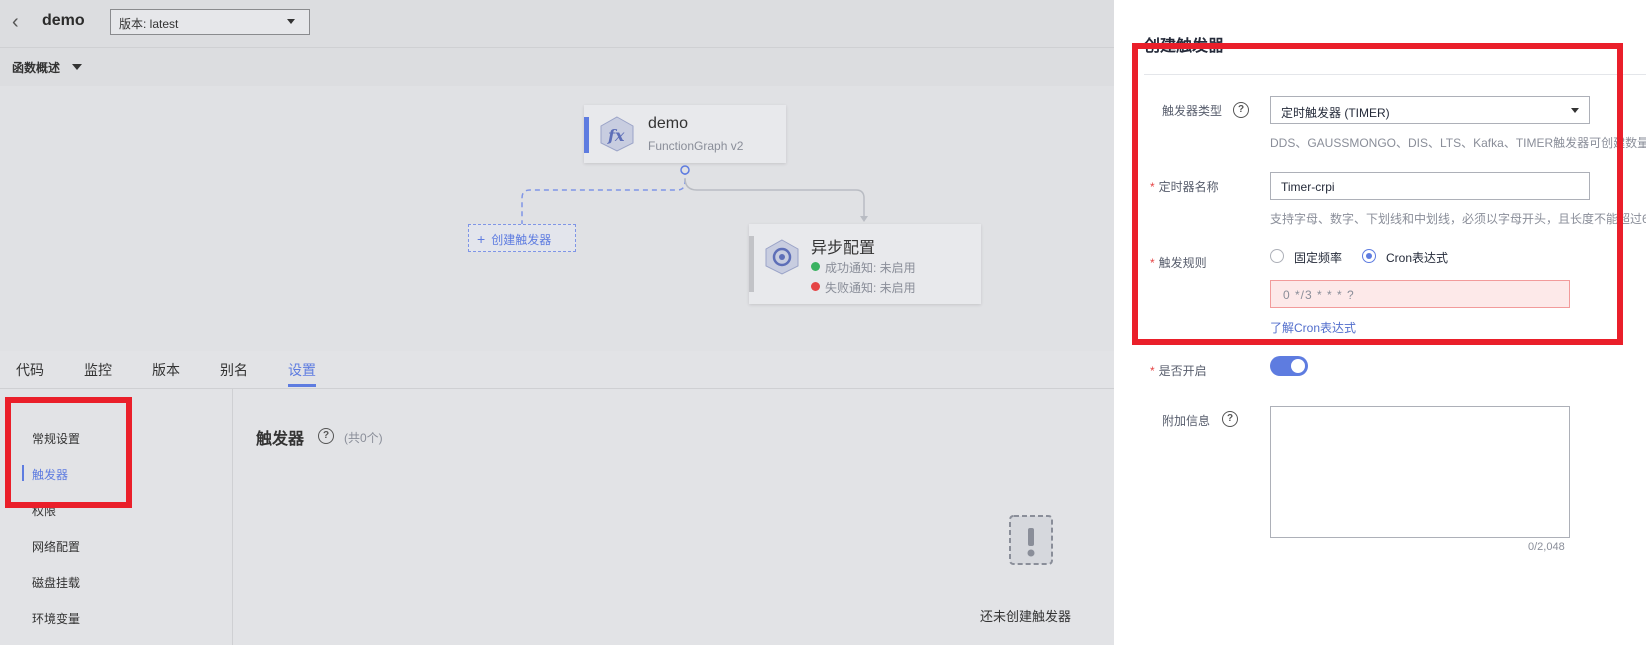 The image size is (1646, 645). What do you see at coordinates (1420, 472) in the screenshot?
I see `extra-info-textarea` at bounding box center [1420, 472].